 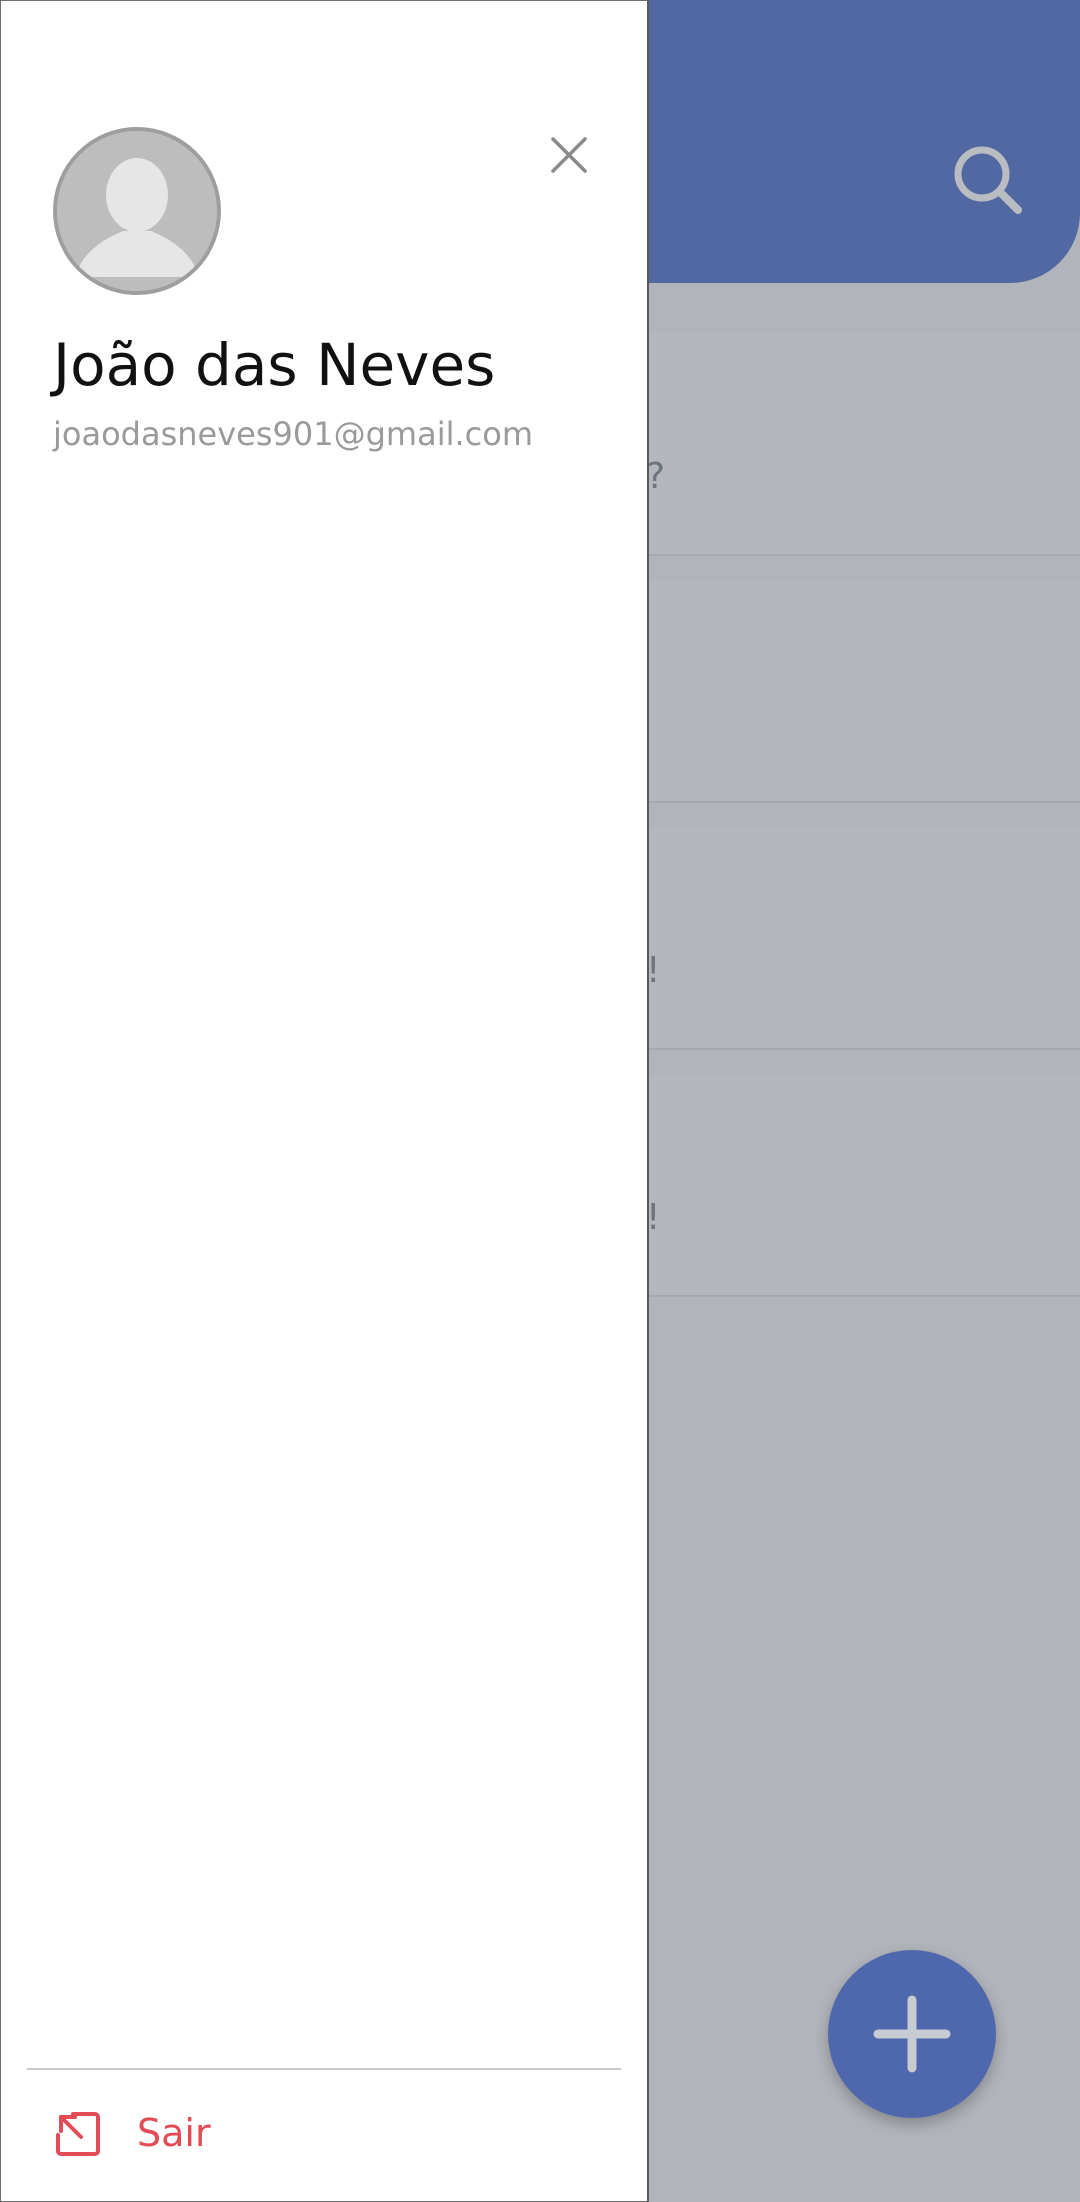 I want to click on user-name: João das Neves, so click(x=274, y=365).